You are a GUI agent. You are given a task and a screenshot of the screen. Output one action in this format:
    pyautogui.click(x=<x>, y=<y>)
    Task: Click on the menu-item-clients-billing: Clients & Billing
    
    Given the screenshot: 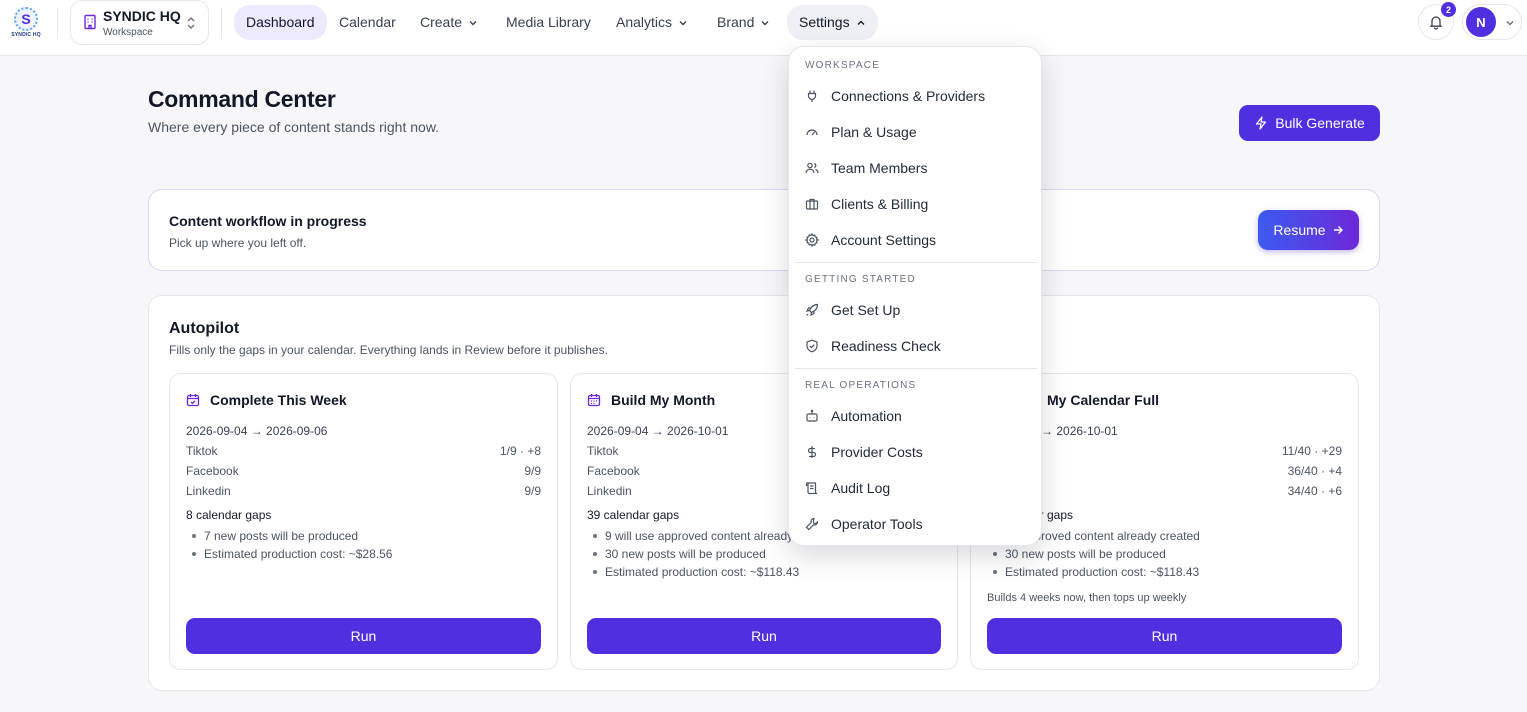 What is the action you would take?
    pyautogui.click(x=916, y=204)
    